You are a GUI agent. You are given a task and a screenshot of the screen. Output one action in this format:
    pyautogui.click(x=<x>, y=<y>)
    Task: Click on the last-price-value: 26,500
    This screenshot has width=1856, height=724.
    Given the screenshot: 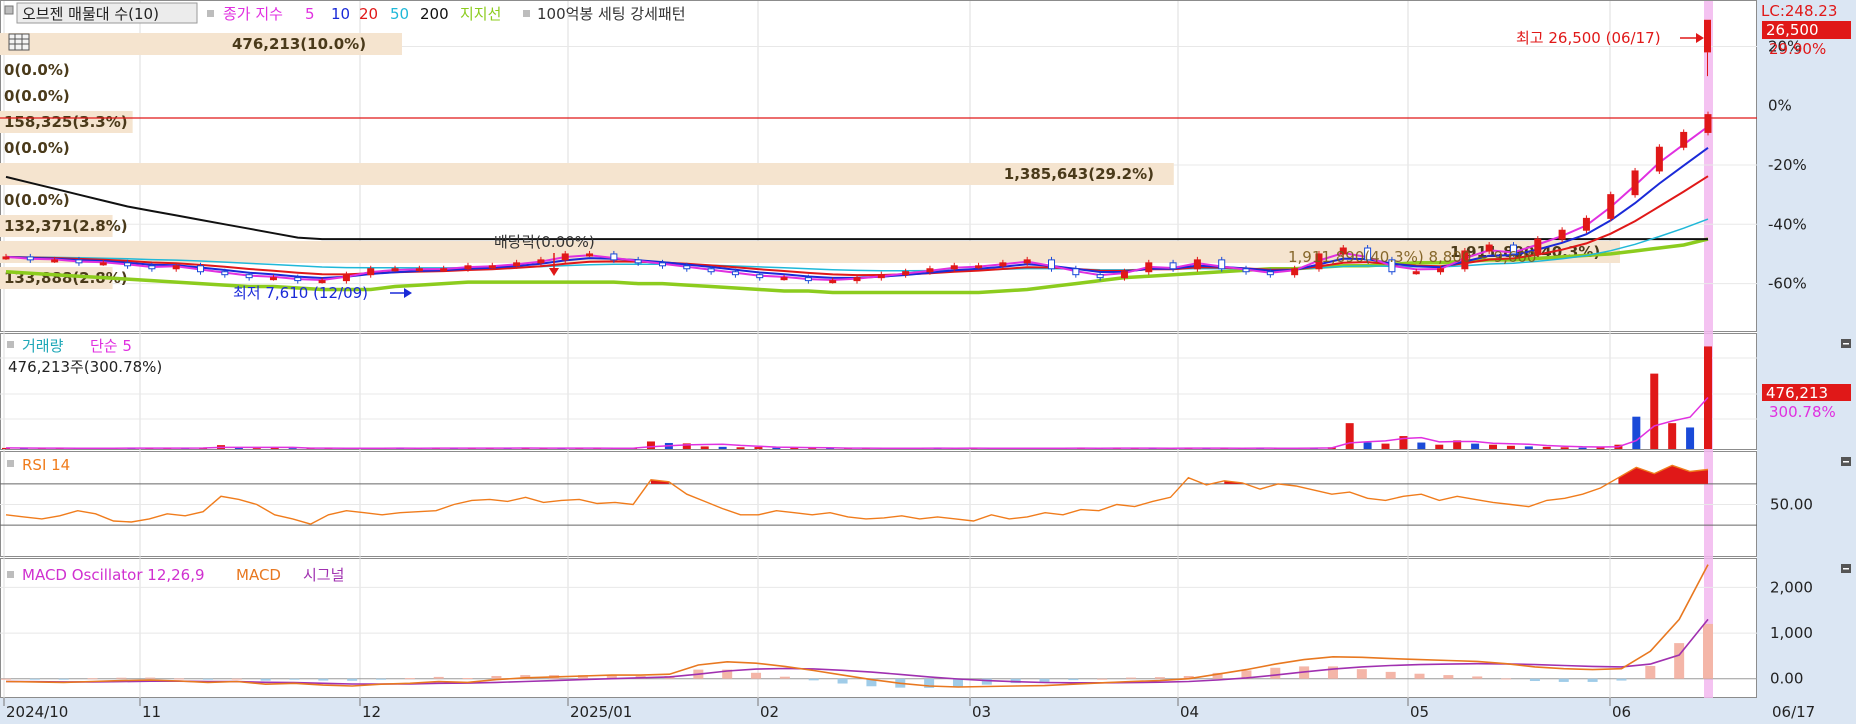 What is the action you would take?
    pyautogui.click(x=1792, y=30)
    